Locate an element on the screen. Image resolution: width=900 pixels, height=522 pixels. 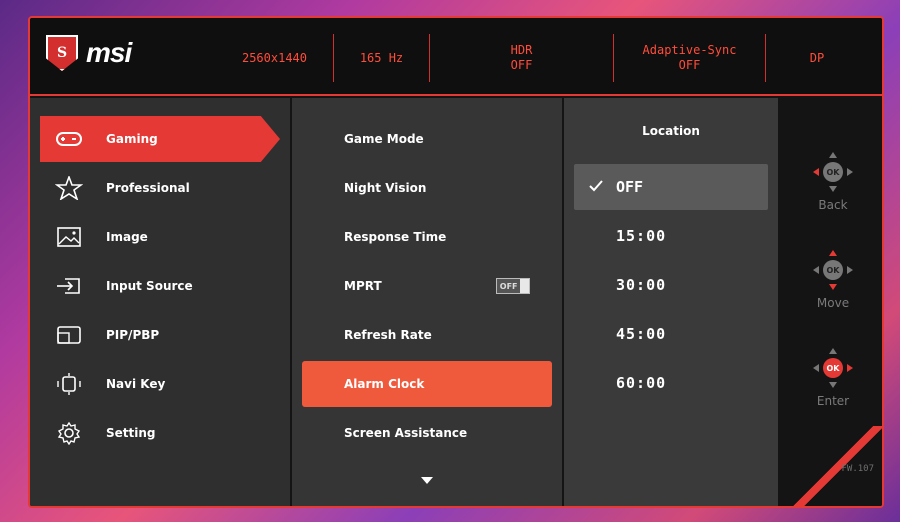
value-60: 60:00 is located at coordinates (671, 383).